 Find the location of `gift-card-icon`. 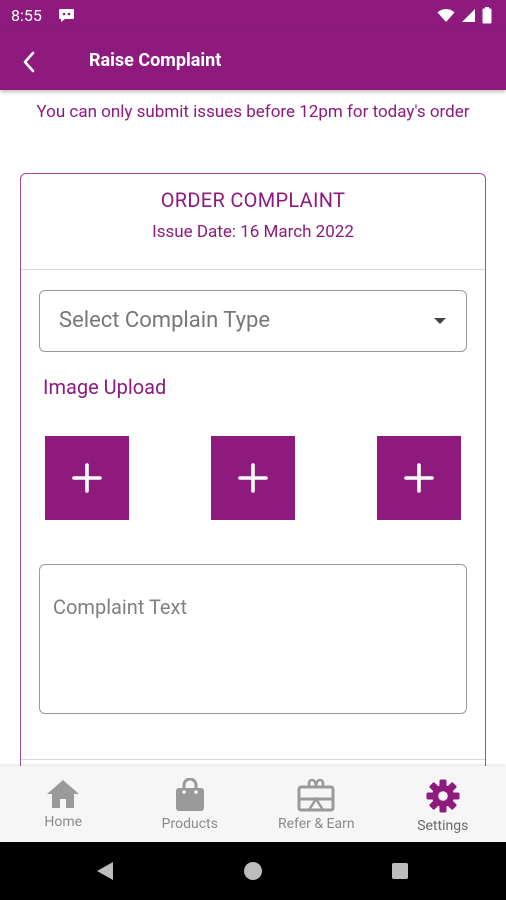

gift-card-icon is located at coordinates (316, 795).